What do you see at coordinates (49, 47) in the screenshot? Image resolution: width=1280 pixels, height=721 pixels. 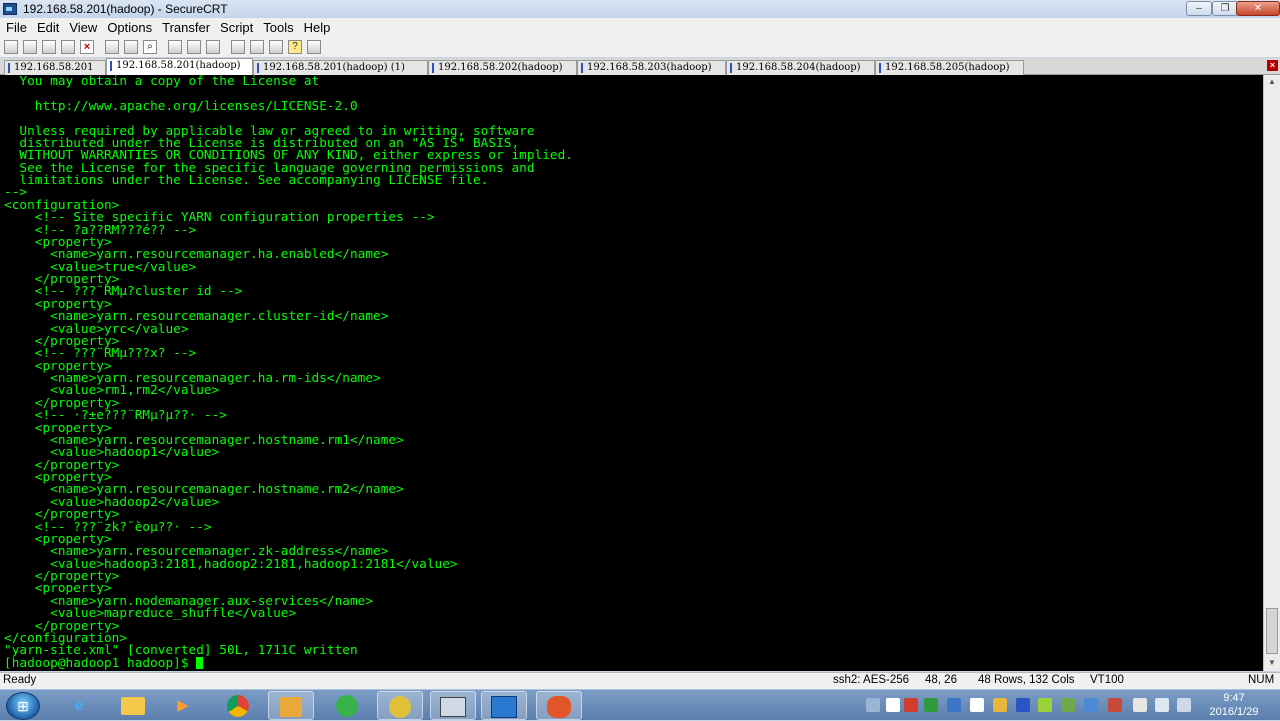 I see `connect-in-tab-icon` at bounding box center [49, 47].